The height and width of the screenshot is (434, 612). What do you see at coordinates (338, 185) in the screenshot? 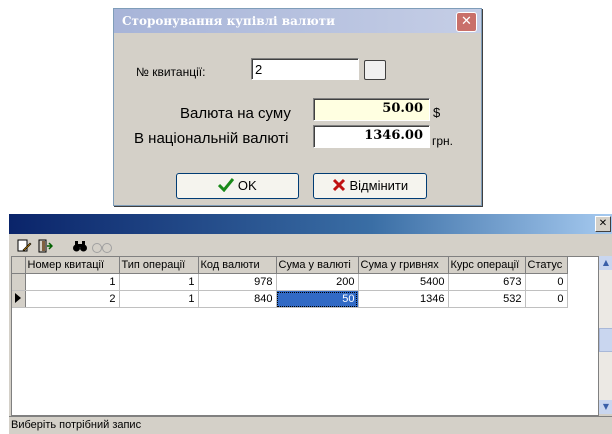
I see `x-icon` at bounding box center [338, 185].